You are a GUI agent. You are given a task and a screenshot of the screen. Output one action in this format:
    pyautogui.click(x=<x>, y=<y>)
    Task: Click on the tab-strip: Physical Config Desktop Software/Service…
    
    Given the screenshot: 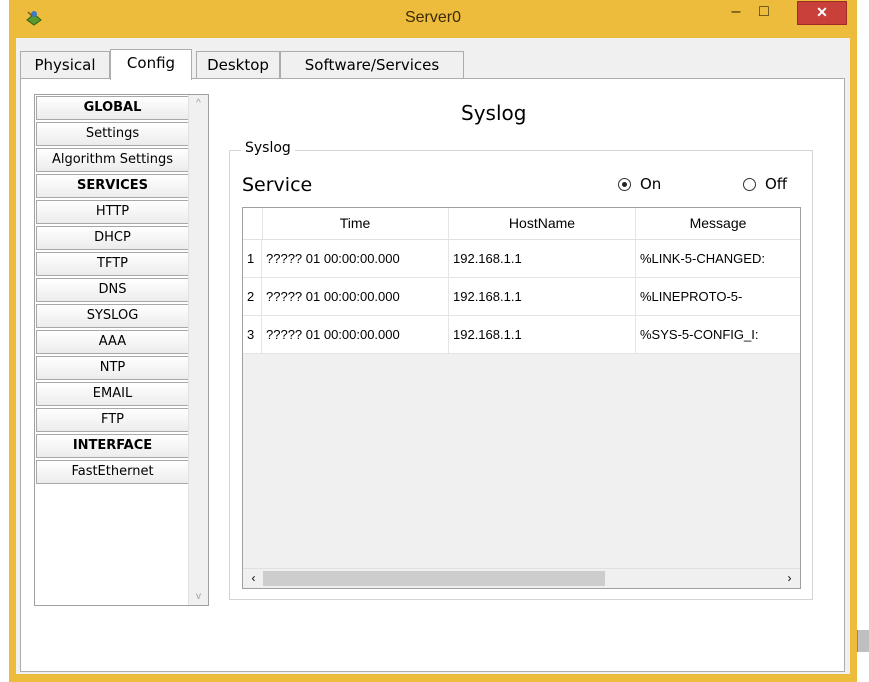 What is the action you would take?
    pyautogui.click(x=433, y=64)
    